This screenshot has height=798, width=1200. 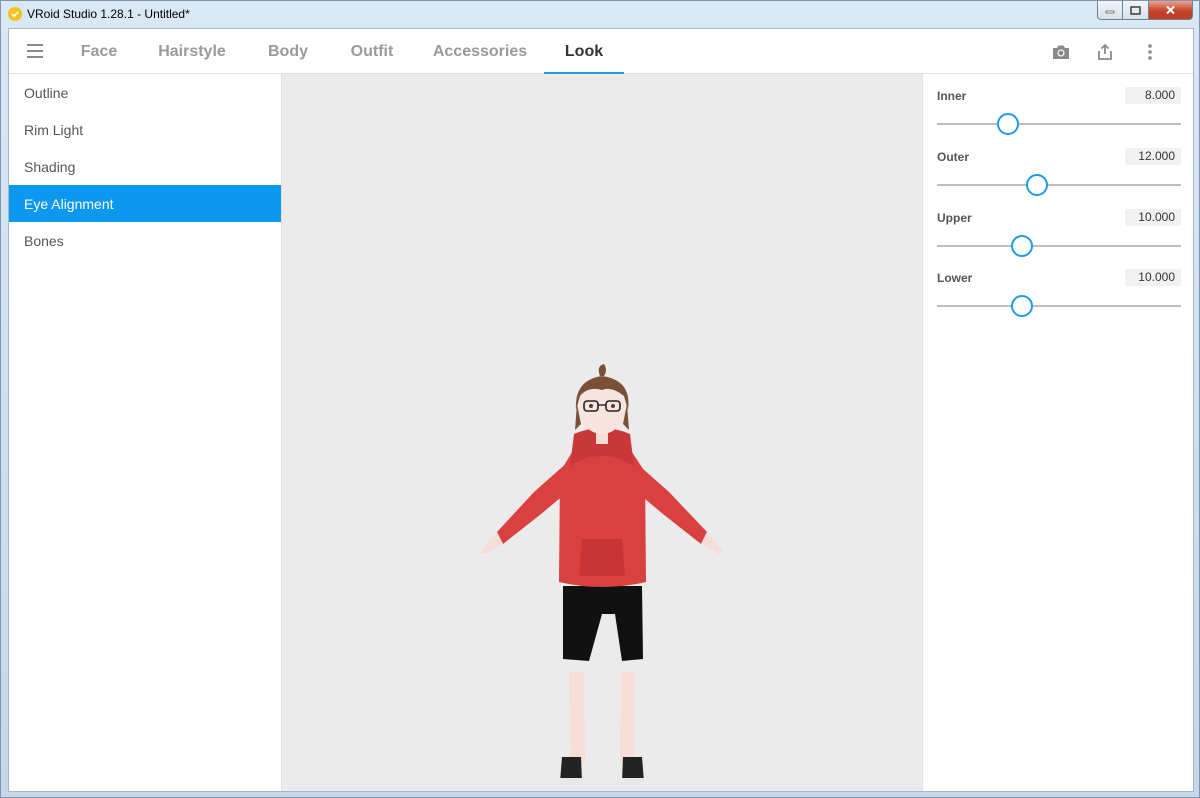 What do you see at coordinates (1105, 52) in the screenshot?
I see `share-icon` at bounding box center [1105, 52].